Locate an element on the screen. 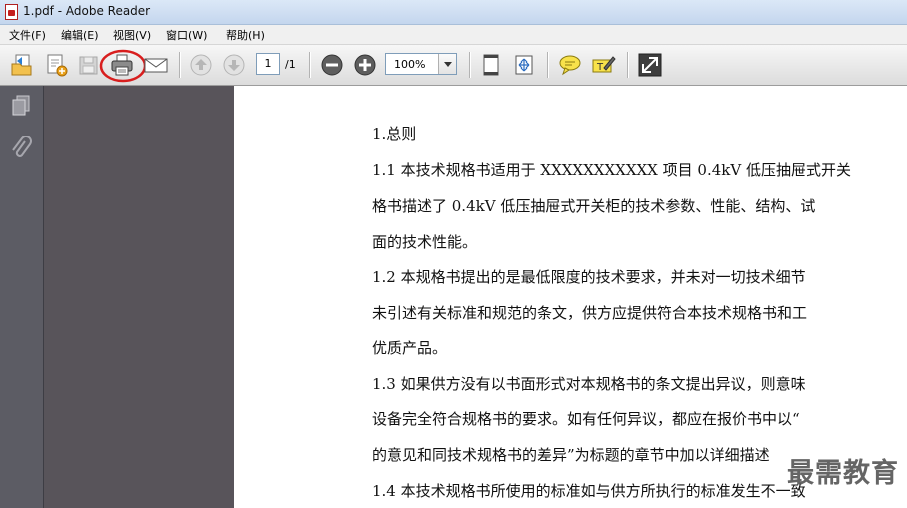 This screenshot has width=907, height=508. highlighter-icon: T is located at coordinates (604, 64).